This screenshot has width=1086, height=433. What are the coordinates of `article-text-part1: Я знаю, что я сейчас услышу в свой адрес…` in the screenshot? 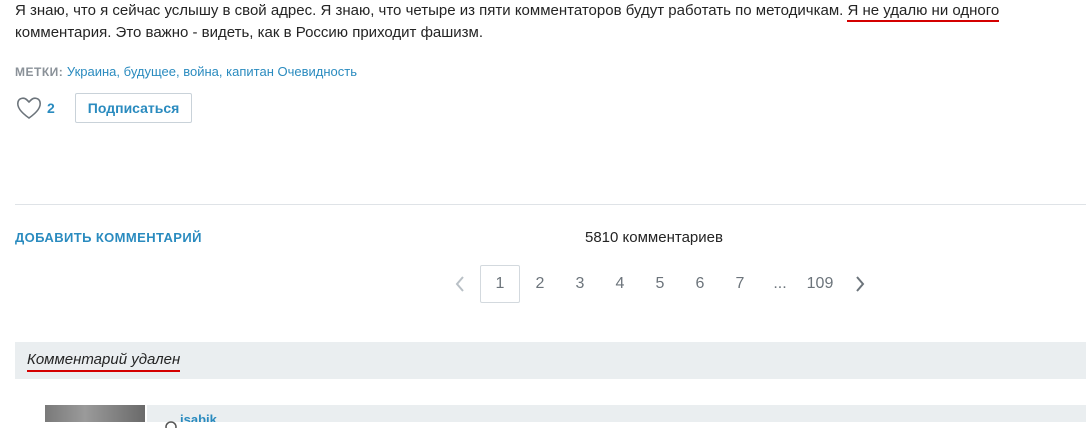 It's located at (431, 10).